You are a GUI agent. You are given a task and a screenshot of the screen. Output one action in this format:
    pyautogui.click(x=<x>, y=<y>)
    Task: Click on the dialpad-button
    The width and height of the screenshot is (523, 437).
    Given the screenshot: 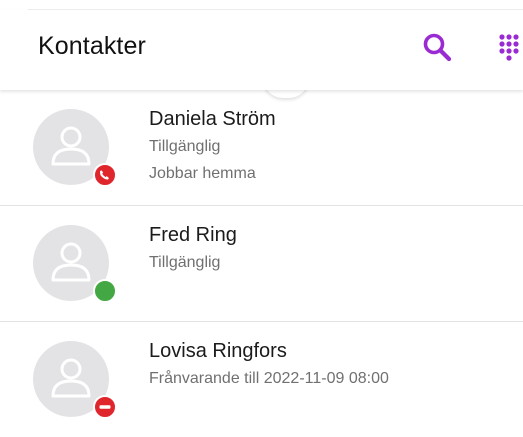 What is the action you would take?
    pyautogui.click(x=508, y=48)
    